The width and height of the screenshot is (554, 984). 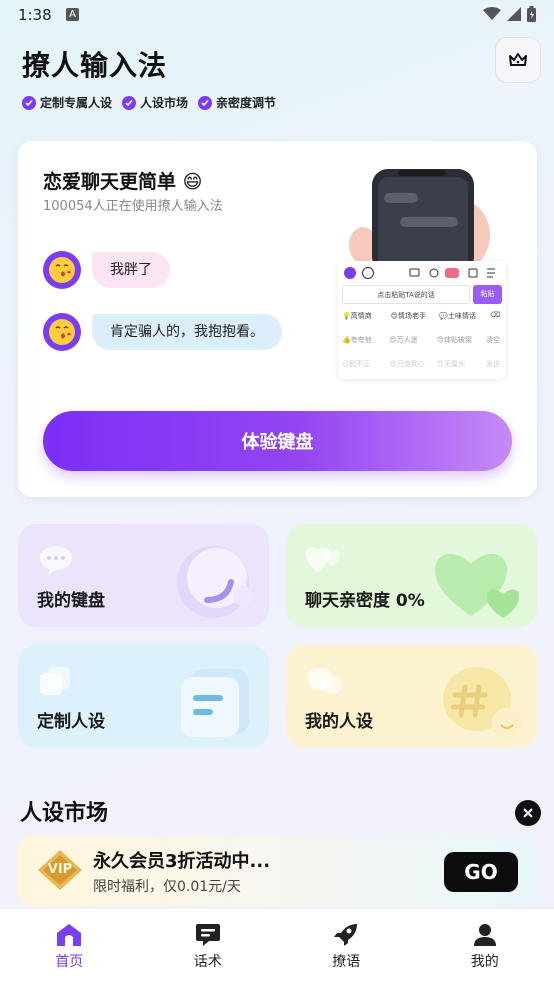 I want to click on feature-item: 定制专属人设, so click(x=67, y=102).